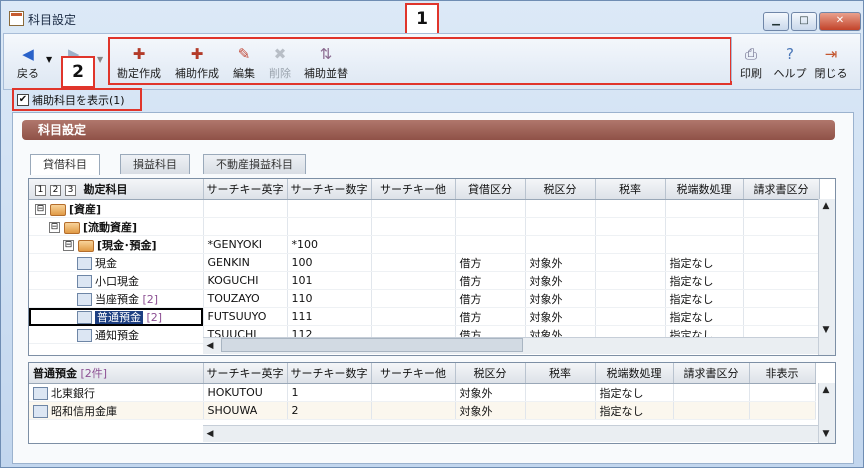  What do you see at coordinates (751, 63) in the screenshot?
I see `print-button: ⎙ 印刷` at bounding box center [751, 63].